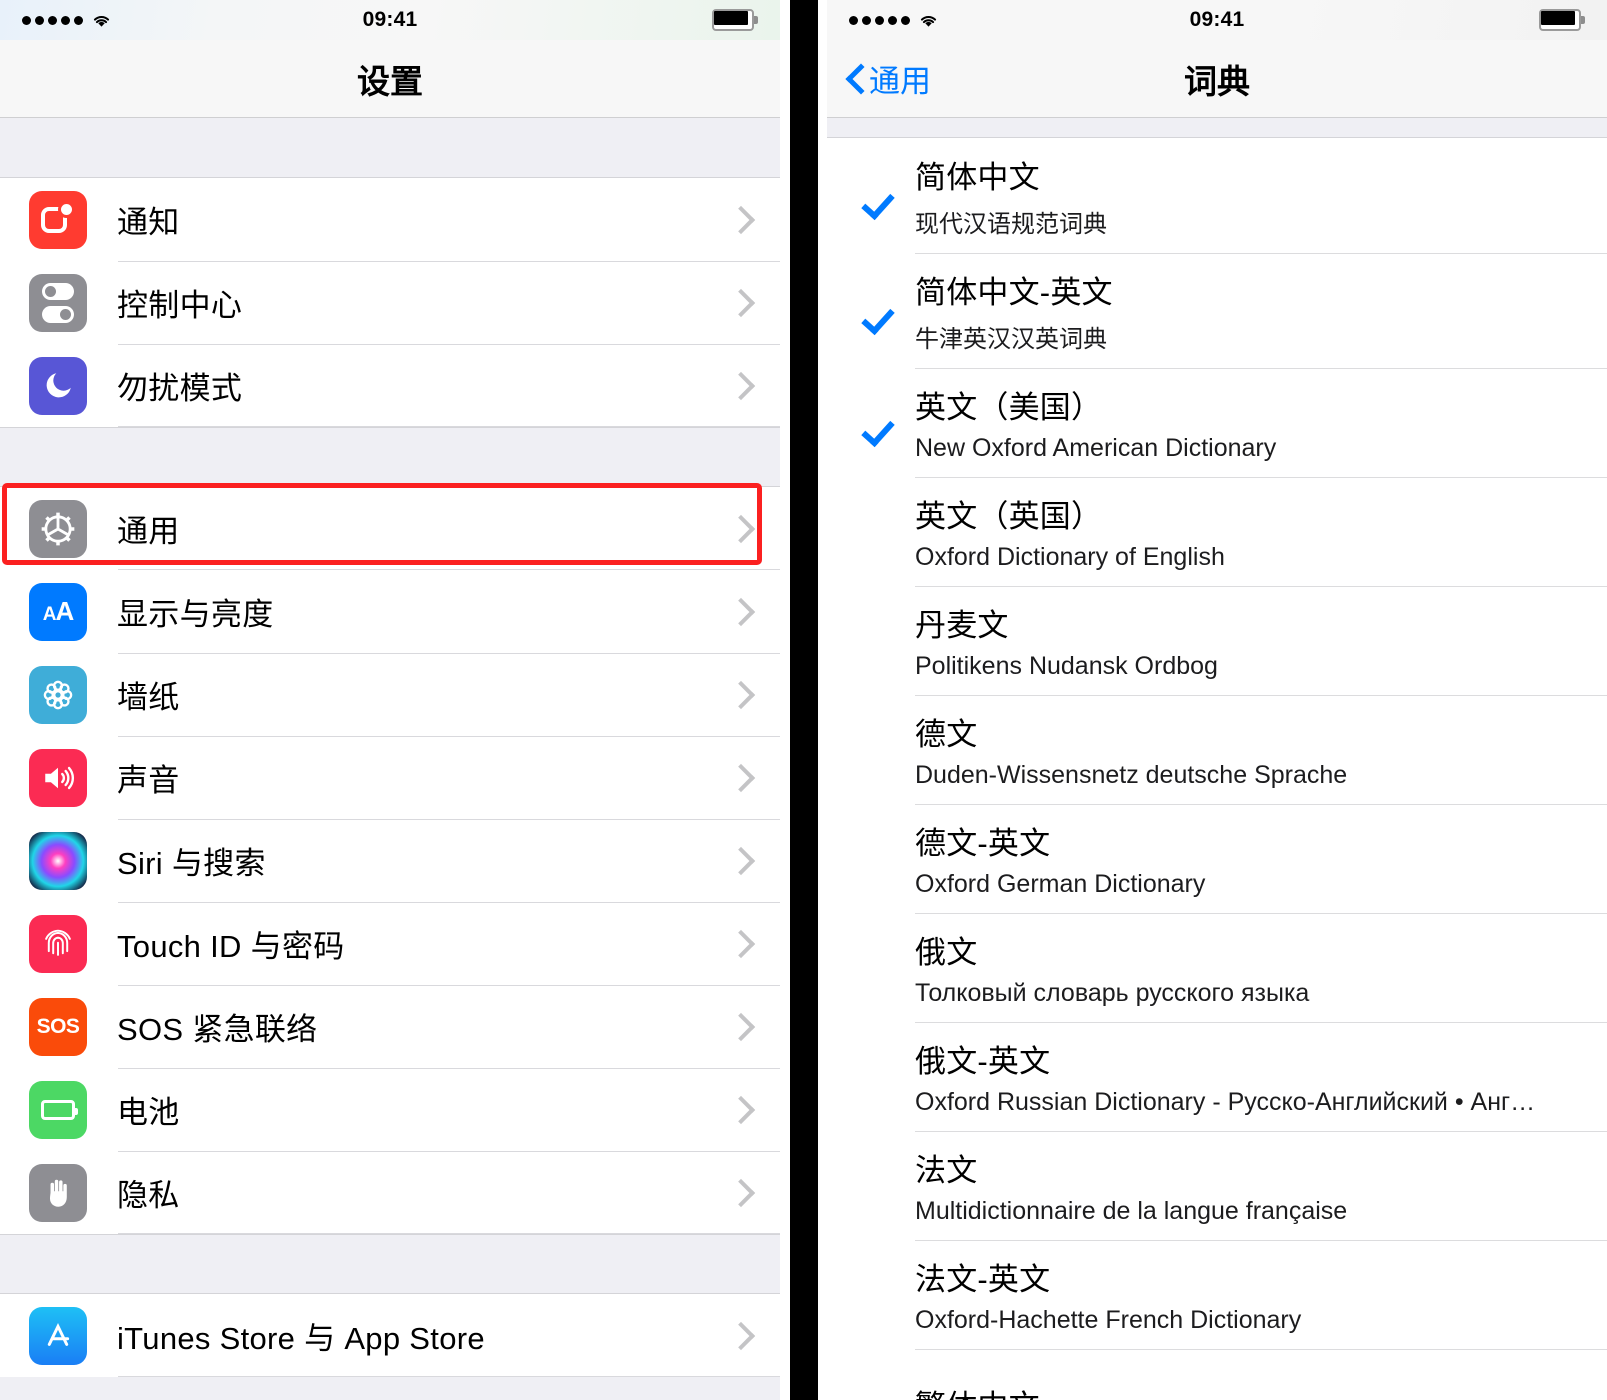  I want to click on settings-group-1: 通知 控制中心 勿扰模式, so click(390, 302).